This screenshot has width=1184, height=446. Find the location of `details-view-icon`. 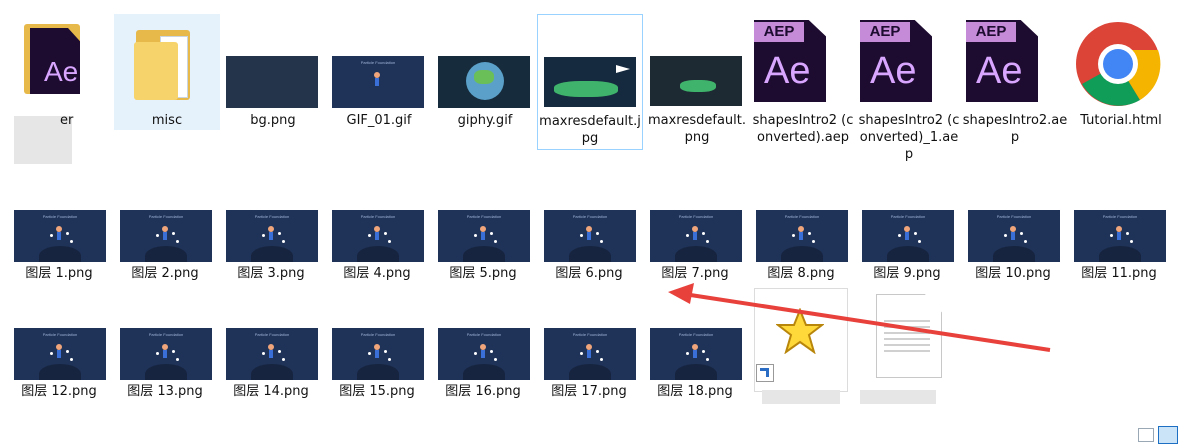

details-view-icon is located at coordinates (1146, 435).